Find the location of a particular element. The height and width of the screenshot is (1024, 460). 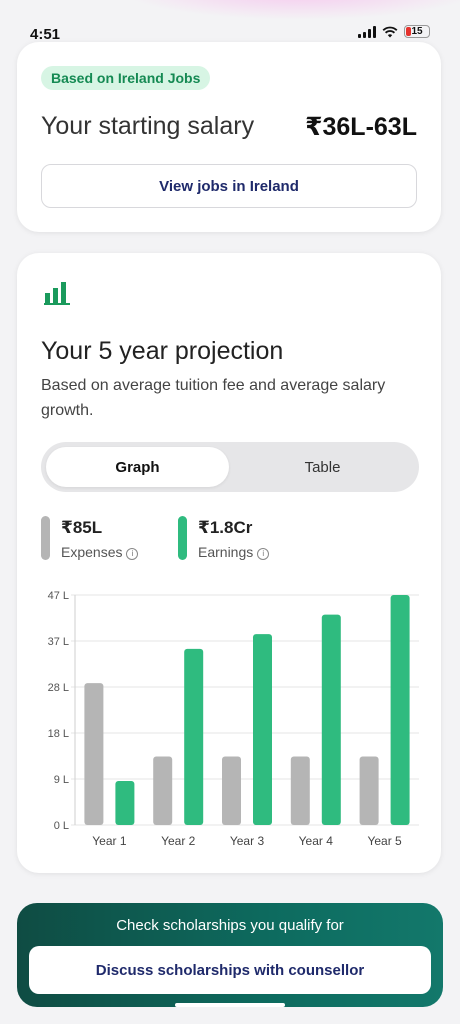

y-tick-label: 18 L is located at coordinates (58, 734).